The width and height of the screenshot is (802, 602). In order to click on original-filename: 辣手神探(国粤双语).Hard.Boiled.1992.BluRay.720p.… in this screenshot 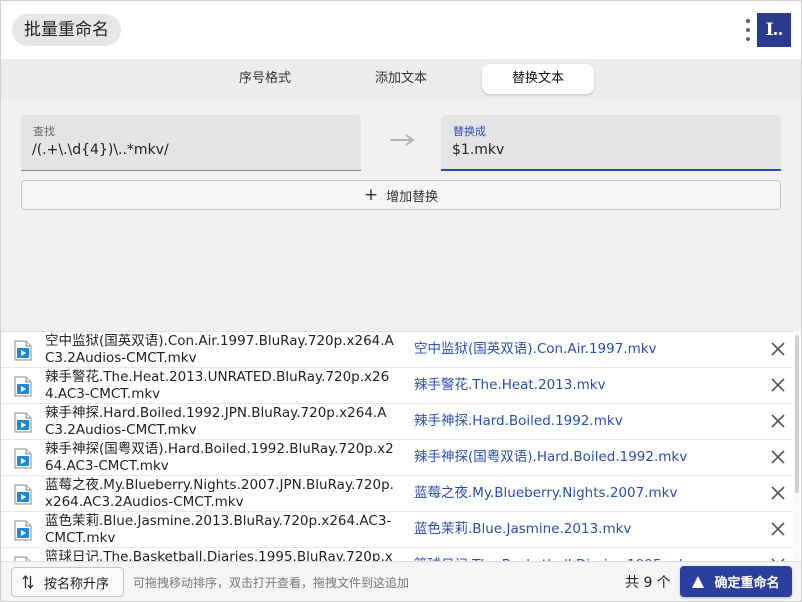, I will do `click(219, 457)`.